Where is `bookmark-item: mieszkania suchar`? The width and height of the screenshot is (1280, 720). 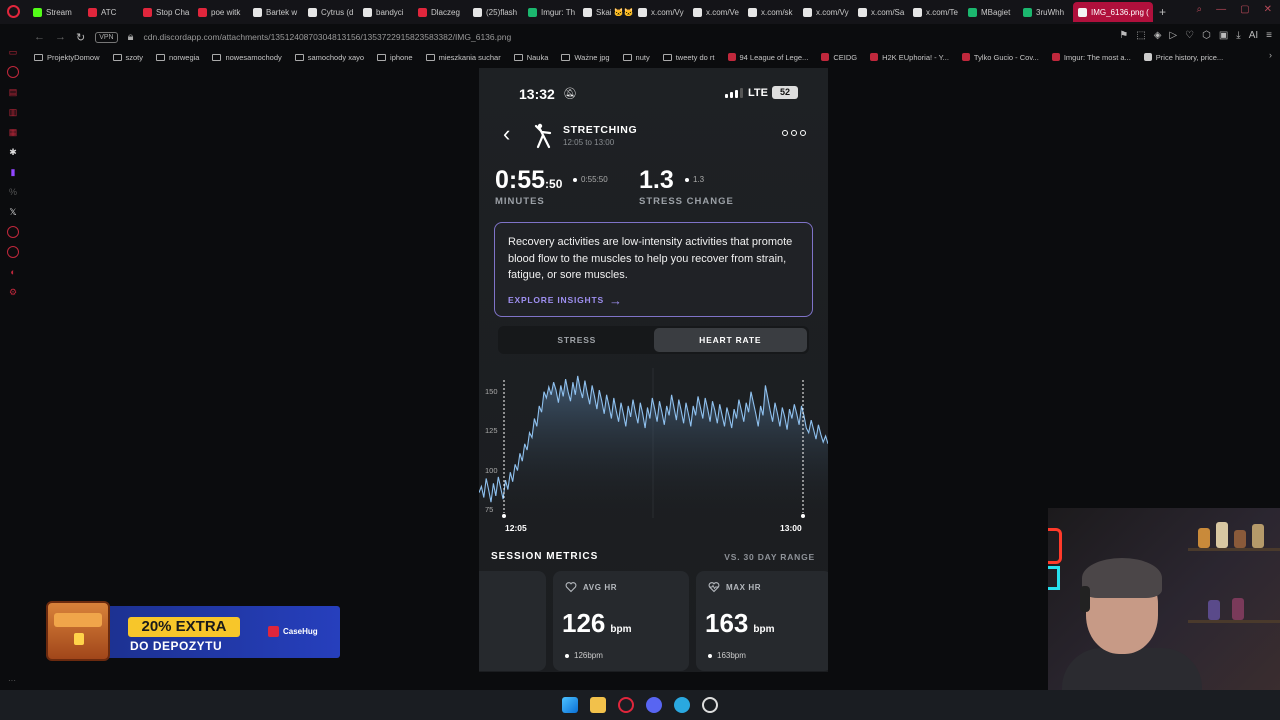
bookmark-item: mieszkania suchar is located at coordinates (463, 57).